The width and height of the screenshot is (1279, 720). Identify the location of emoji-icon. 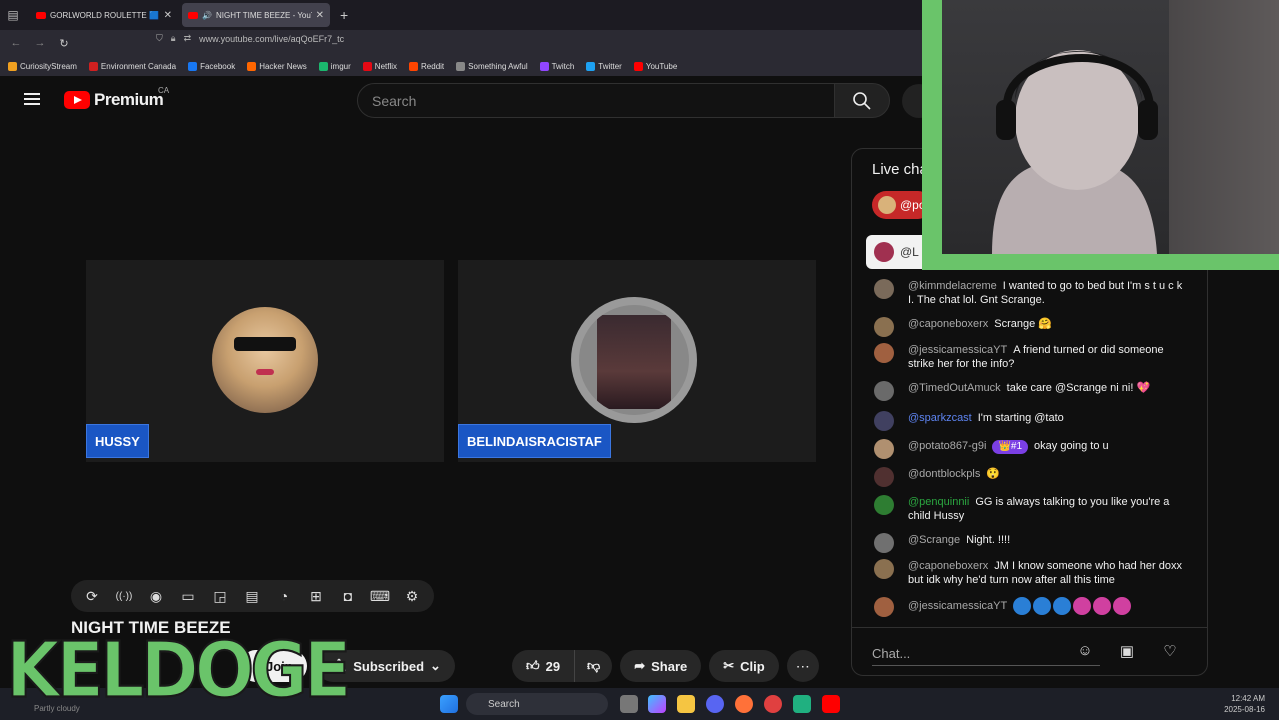
(1102, 606).